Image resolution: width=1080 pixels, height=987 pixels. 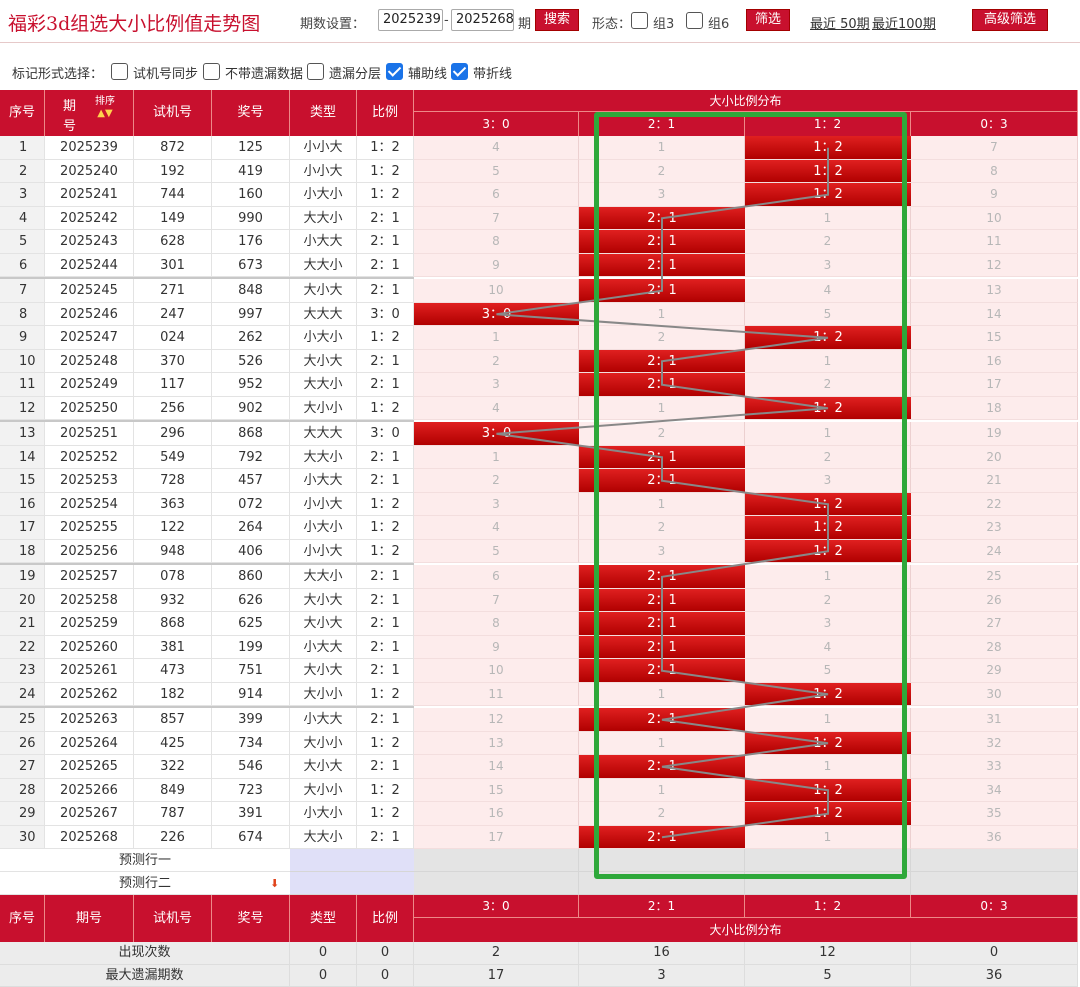 I want to click on search-button: 搜索, so click(x=557, y=20).